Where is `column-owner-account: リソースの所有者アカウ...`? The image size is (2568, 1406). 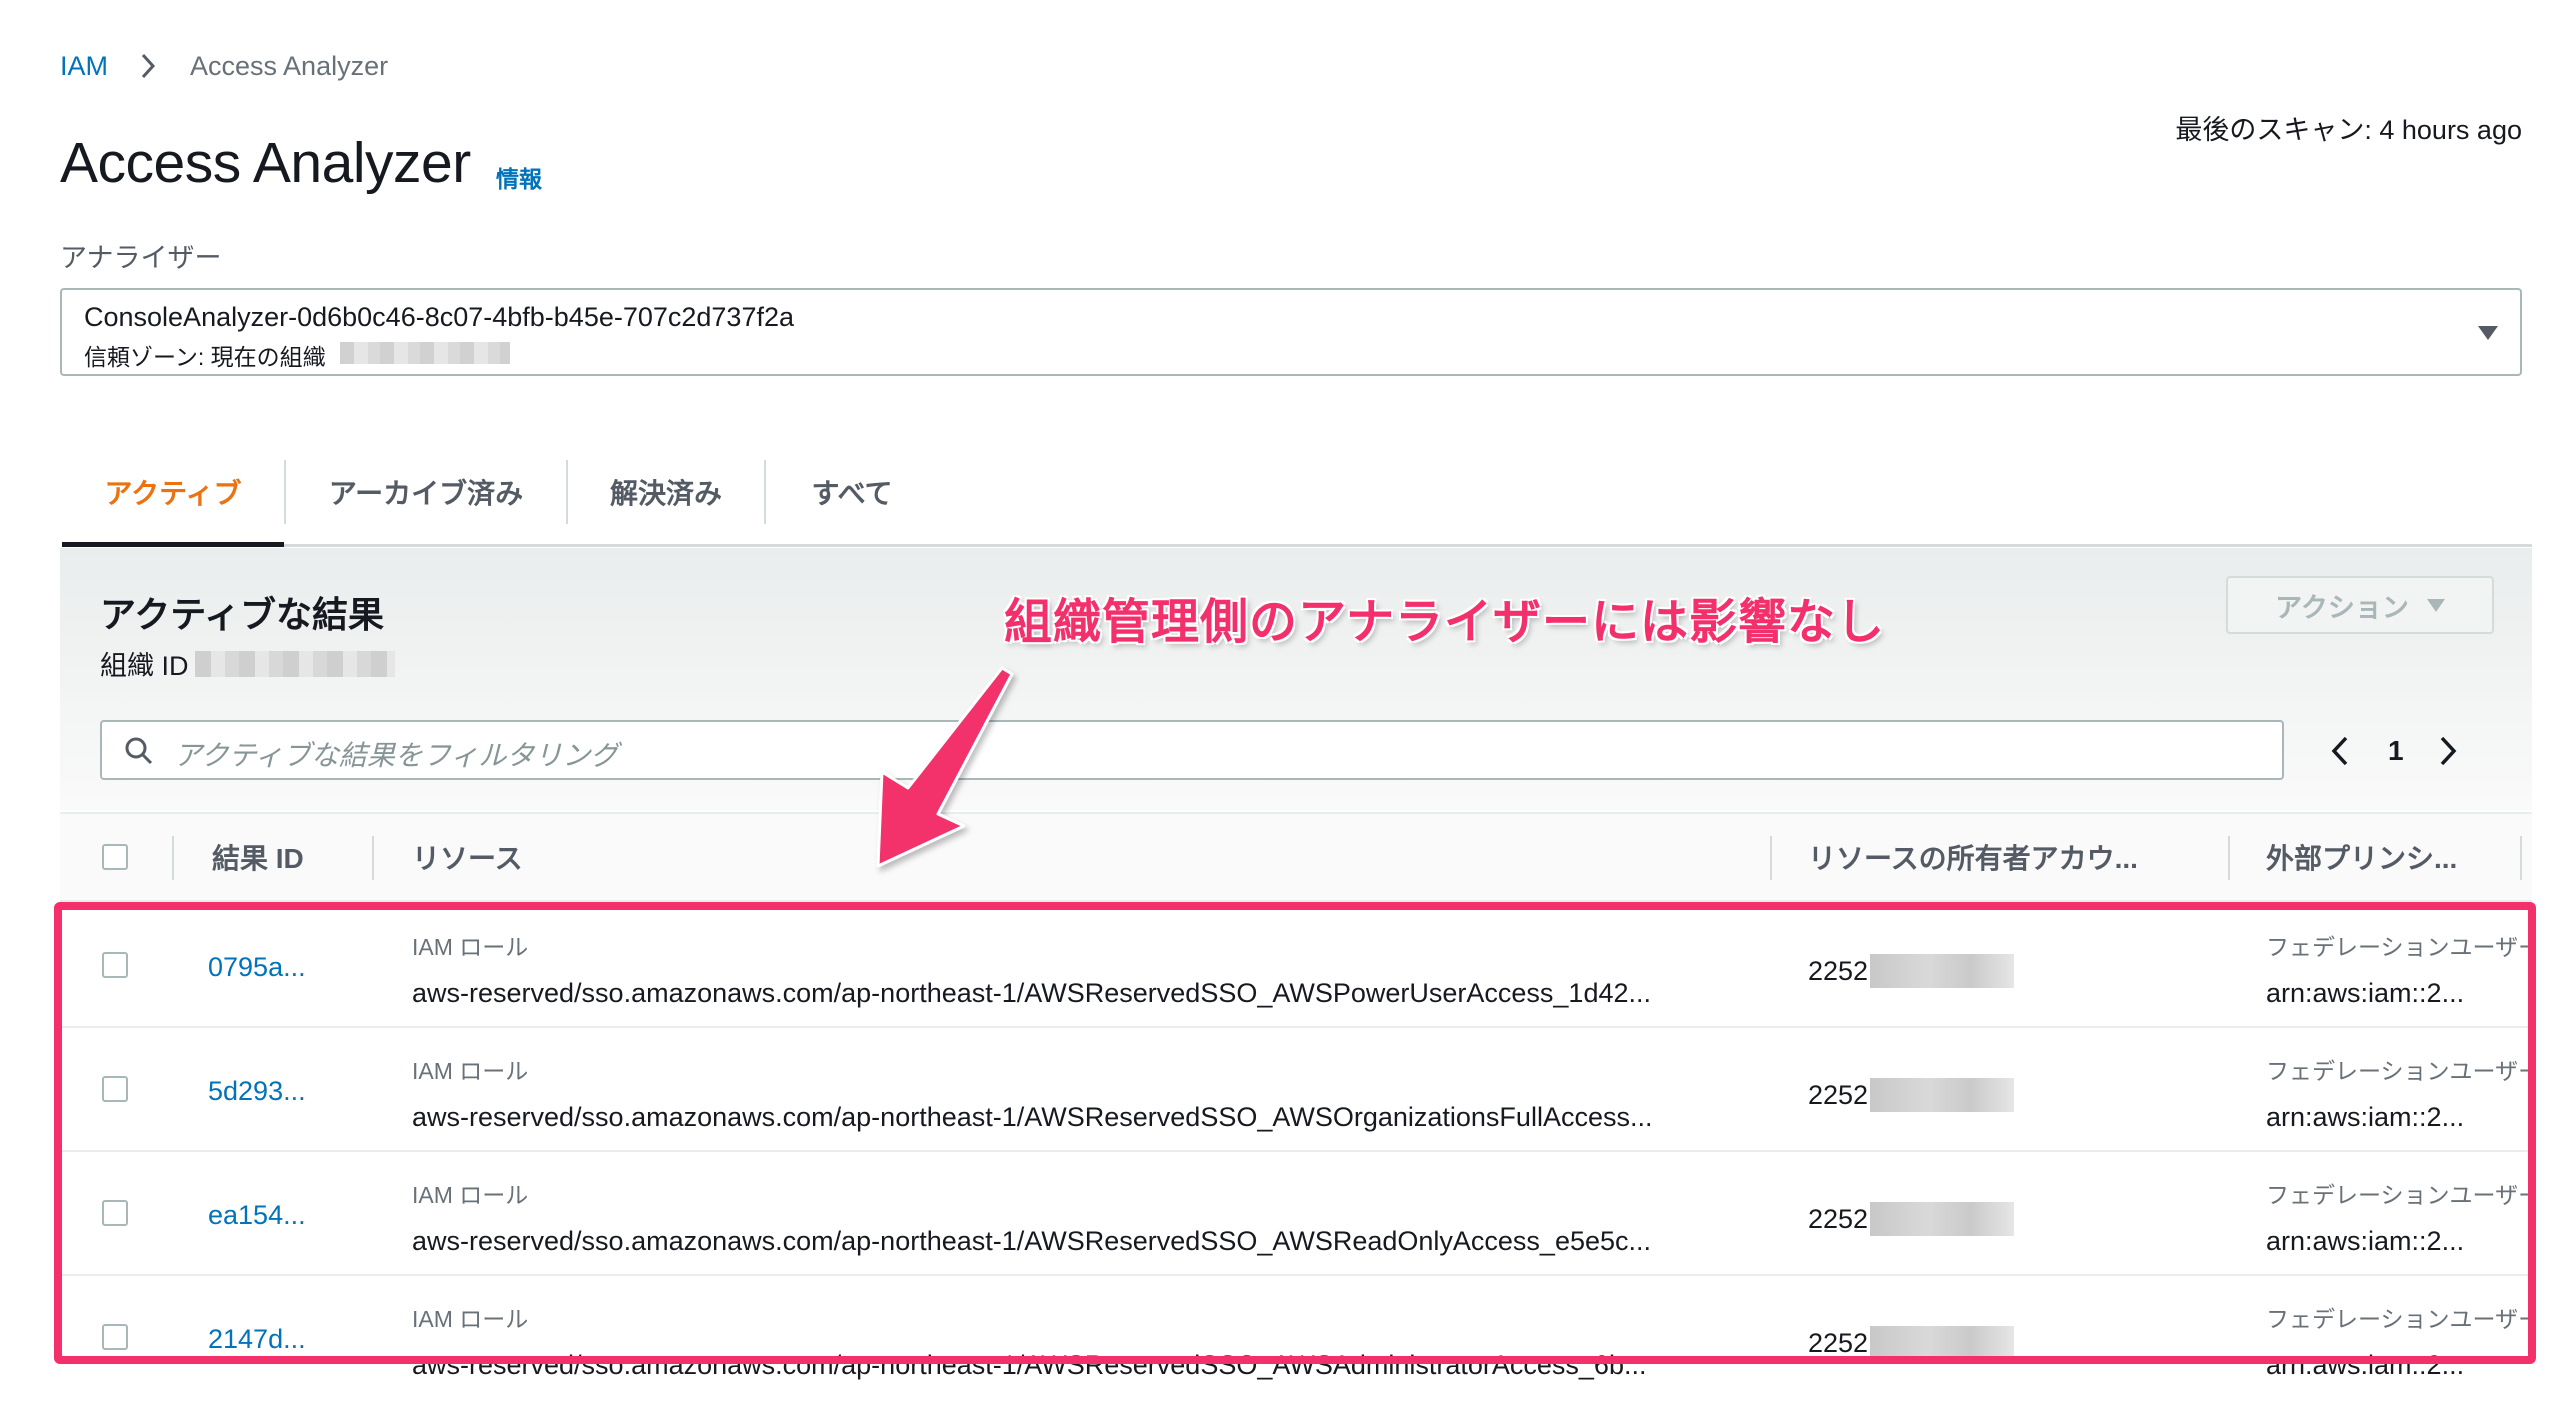 column-owner-account: リソースの所有者アカウ... is located at coordinates (1973, 857).